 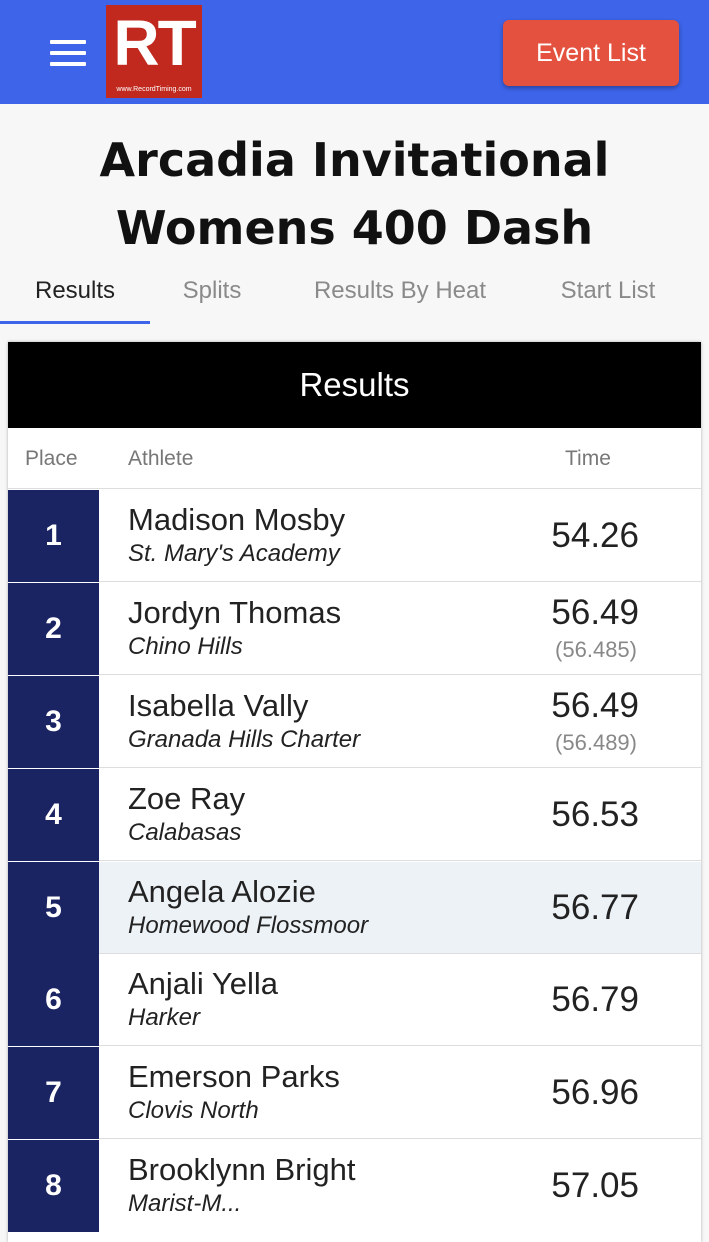 What do you see at coordinates (53, 629) in the screenshot?
I see `place-cell: 2` at bounding box center [53, 629].